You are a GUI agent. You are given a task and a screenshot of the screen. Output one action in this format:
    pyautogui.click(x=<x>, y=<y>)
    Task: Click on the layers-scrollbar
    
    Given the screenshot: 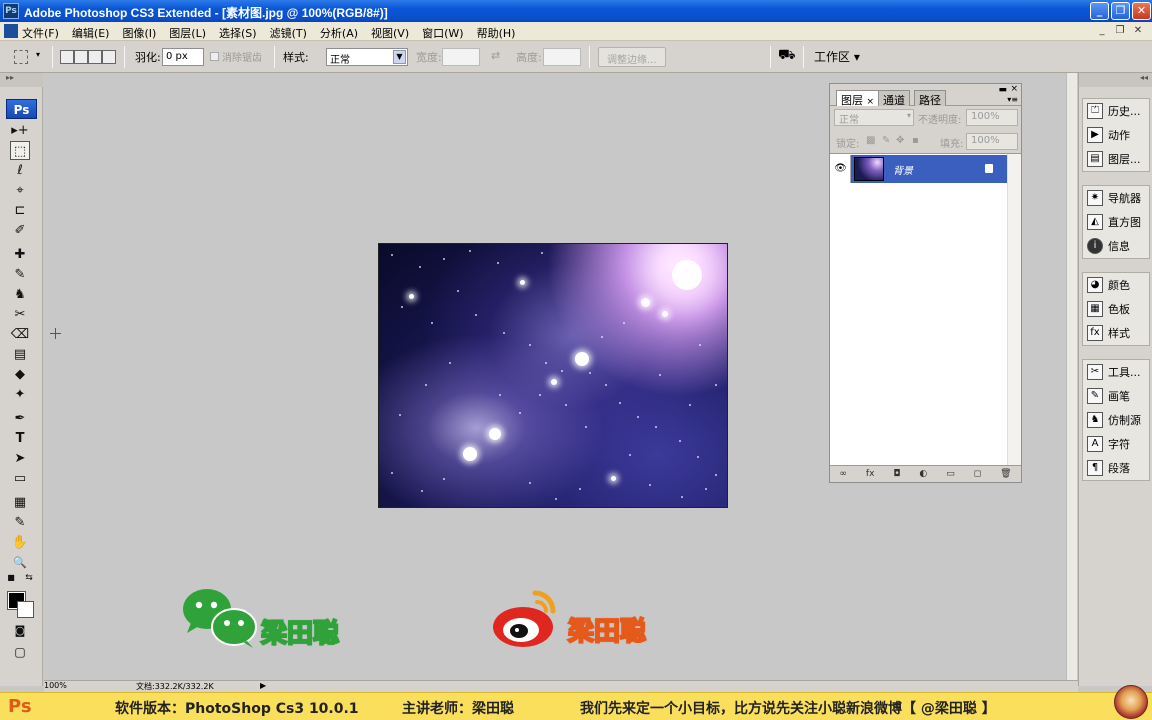 What is the action you would take?
    pyautogui.click(x=1014, y=310)
    